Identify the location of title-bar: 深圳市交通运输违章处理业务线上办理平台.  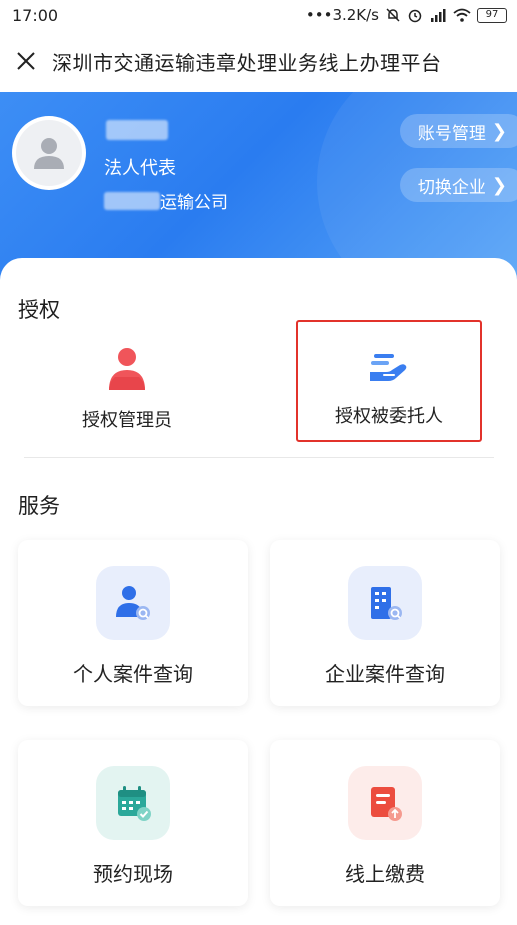
(258, 61).